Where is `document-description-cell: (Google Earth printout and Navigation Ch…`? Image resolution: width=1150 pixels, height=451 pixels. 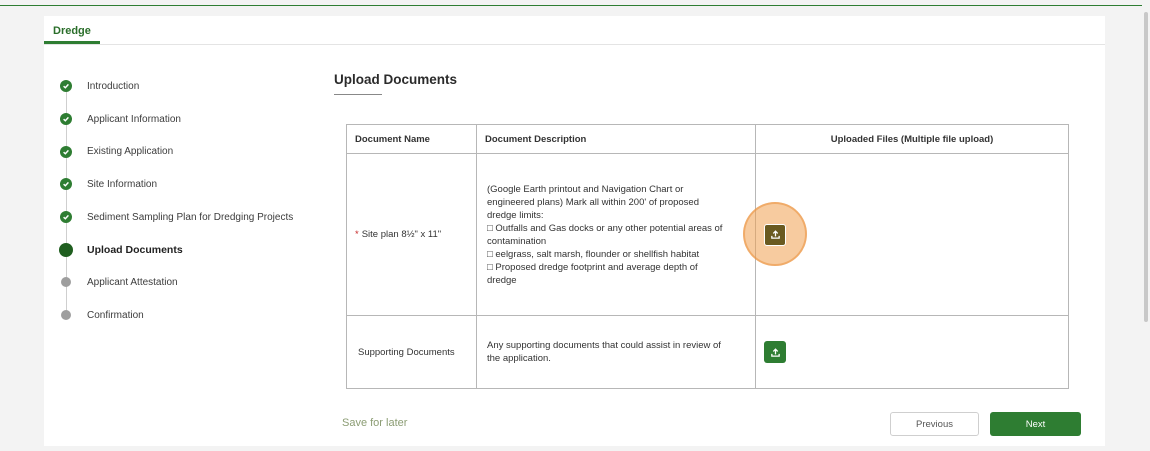 document-description-cell: (Google Earth printout and Navigation Ch… is located at coordinates (616, 234).